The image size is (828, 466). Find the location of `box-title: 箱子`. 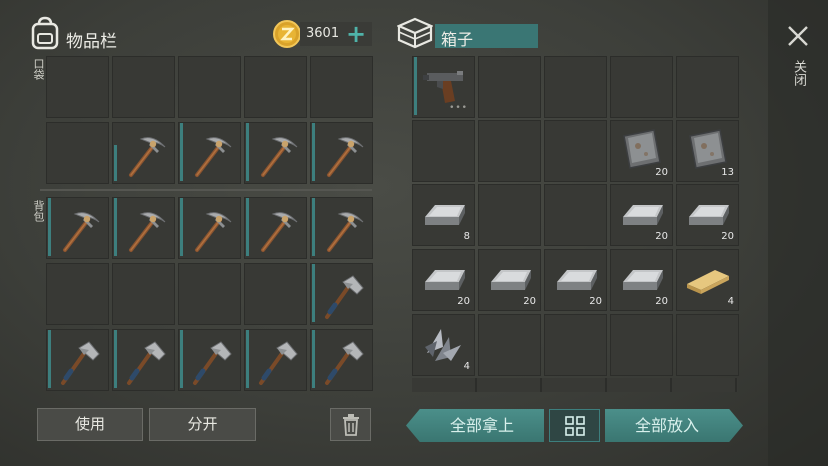

box-title: 箱子 is located at coordinates (457, 39).